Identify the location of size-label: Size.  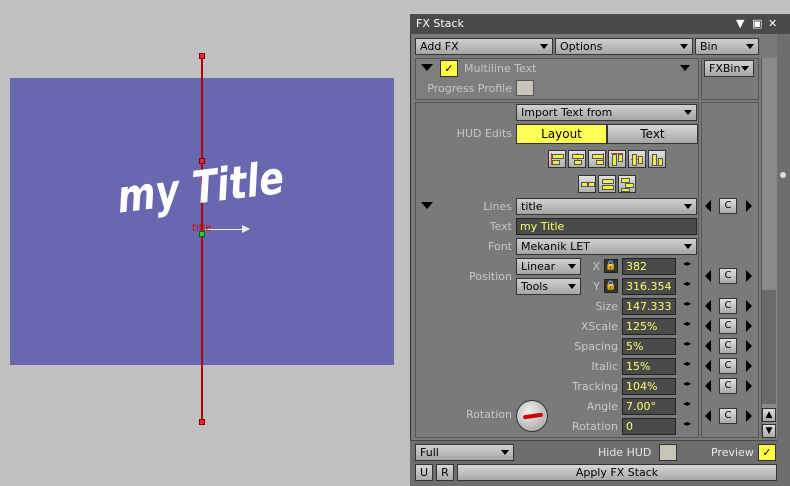
(606, 306).